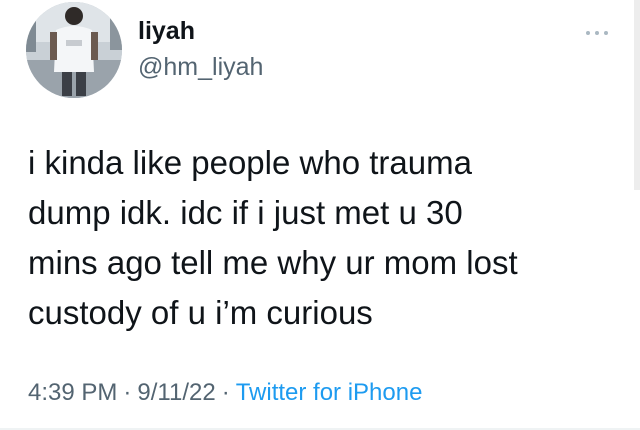 This screenshot has height=430, width=640. What do you see at coordinates (200, 312) in the screenshot?
I see `tweet-text-line: custody of u i’m curious` at bounding box center [200, 312].